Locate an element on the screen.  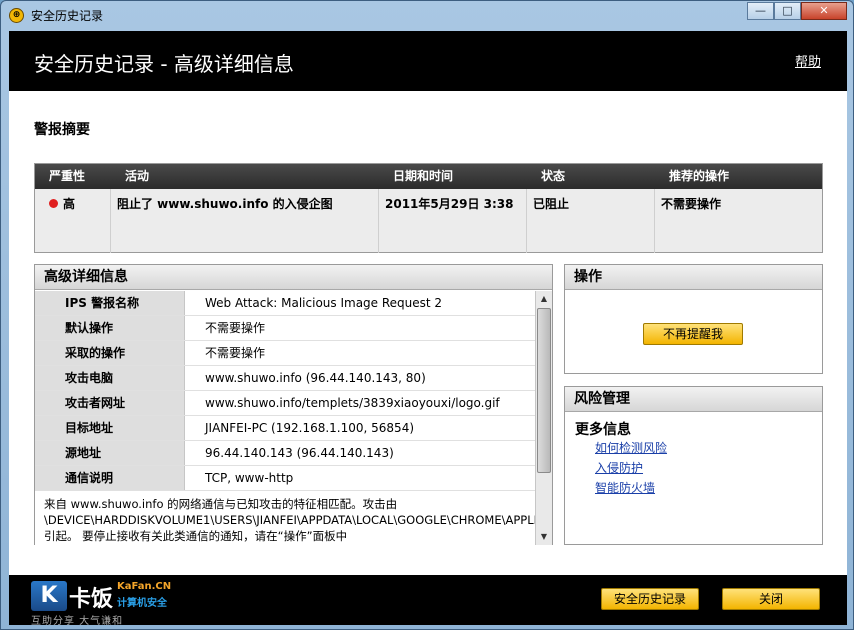
logo-site: KaFan.CN is located at coordinates (144, 586).